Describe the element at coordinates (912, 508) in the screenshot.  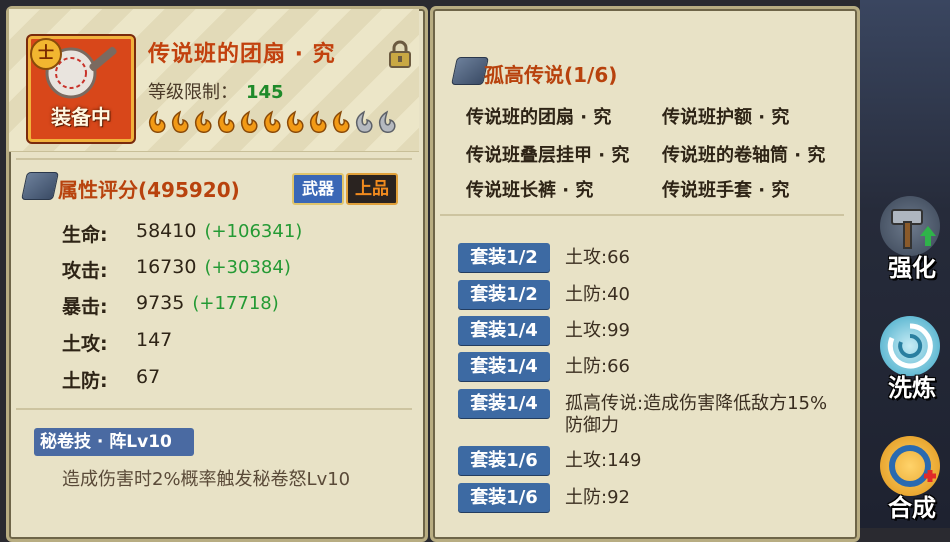
I see `synthesize-label: 合成` at that location.